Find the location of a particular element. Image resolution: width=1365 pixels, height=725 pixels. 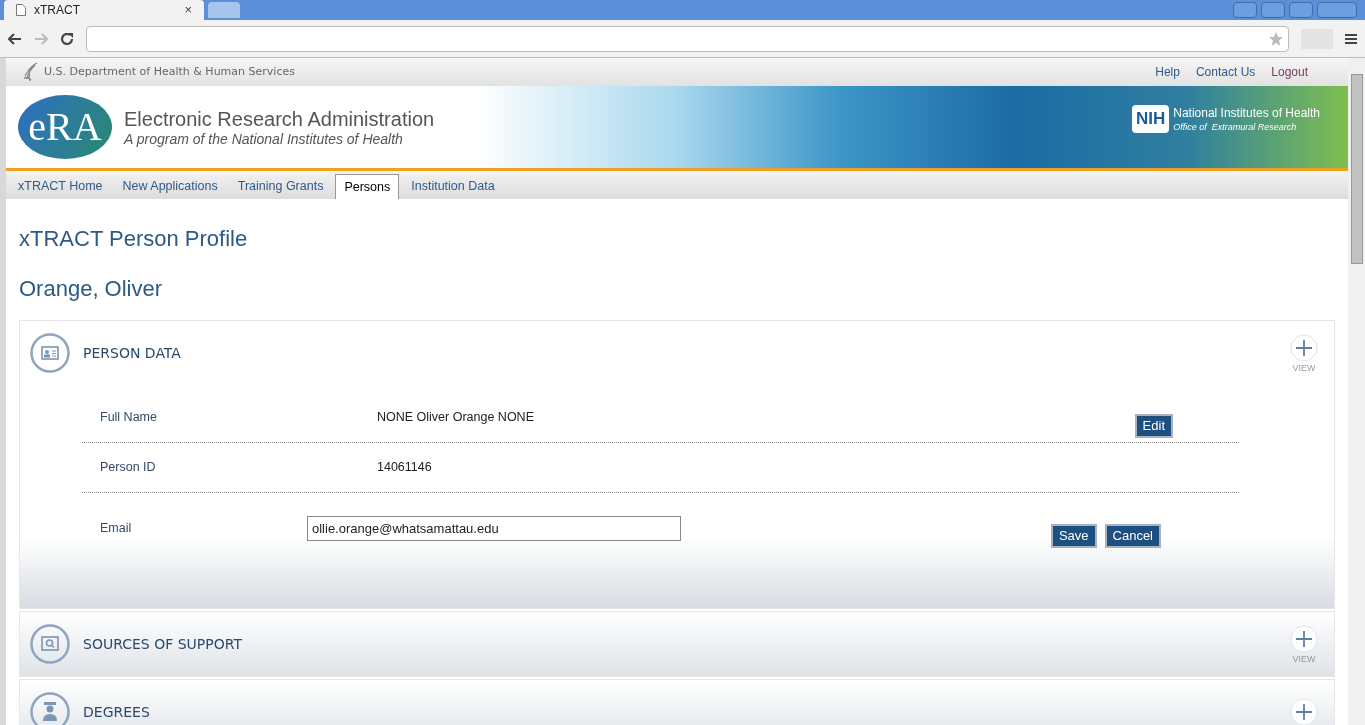

email-field: ollie.orange@whatsamattau.edu is located at coordinates (494, 528).